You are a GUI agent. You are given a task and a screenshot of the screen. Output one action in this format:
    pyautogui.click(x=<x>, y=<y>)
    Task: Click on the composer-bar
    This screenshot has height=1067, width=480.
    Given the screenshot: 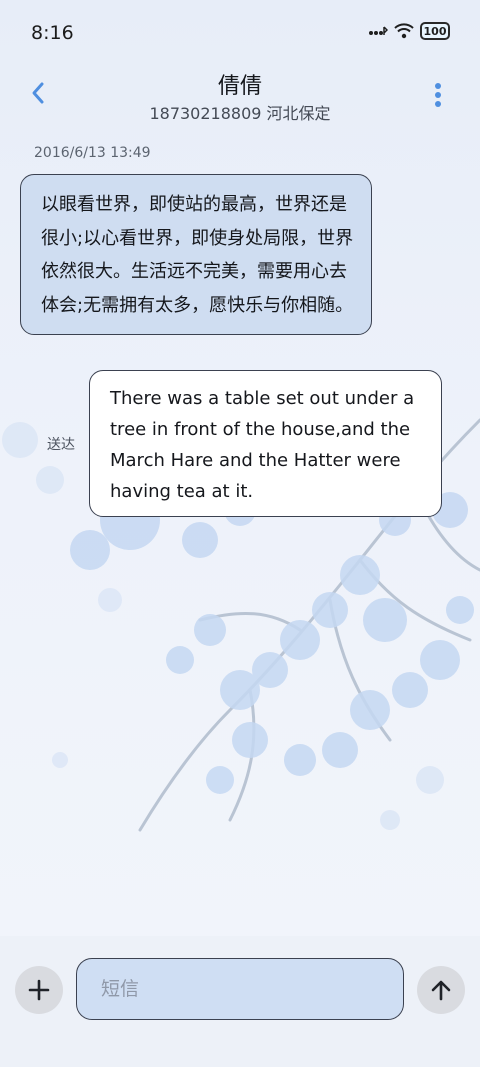 What is the action you would take?
    pyautogui.click(x=240, y=1001)
    